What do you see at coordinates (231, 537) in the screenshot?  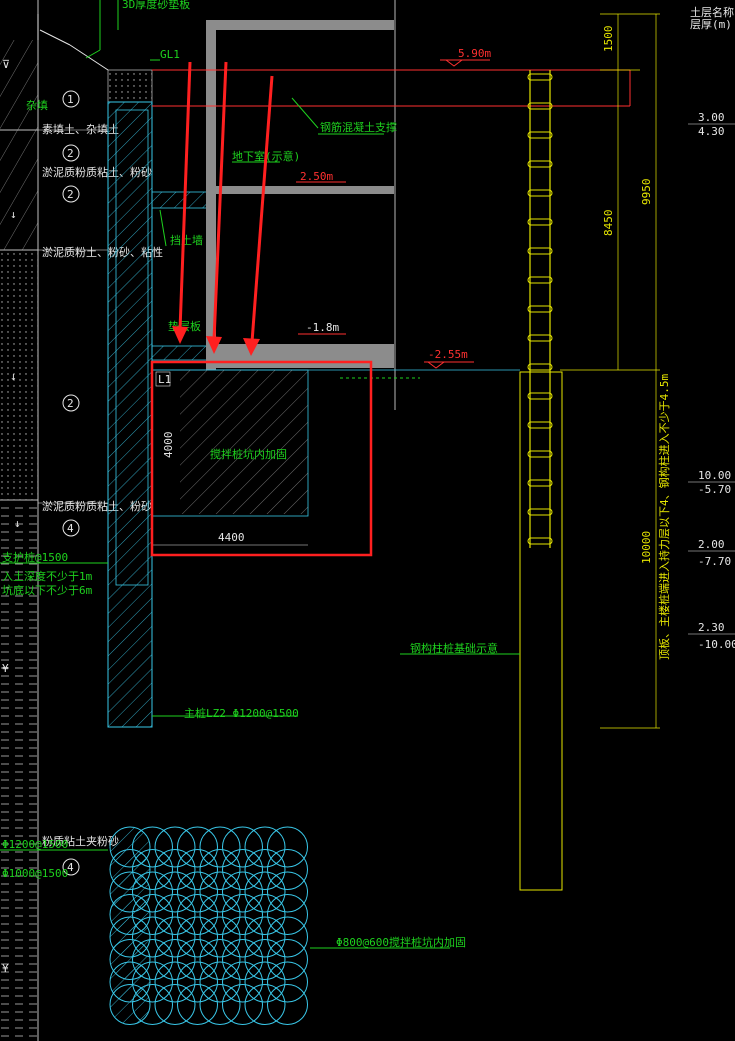 I see `dim-4400: 4400` at bounding box center [231, 537].